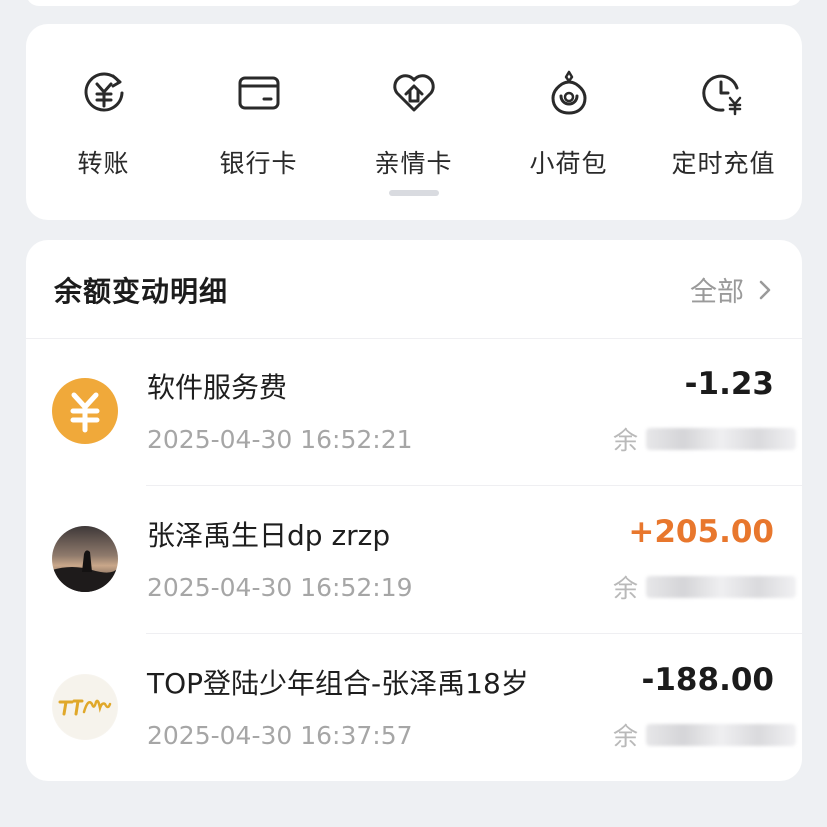  Describe the element at coordinates (280, 735) in the screenshot. I see `transaction-time: 2025-04-30 16:37:57` at that location.